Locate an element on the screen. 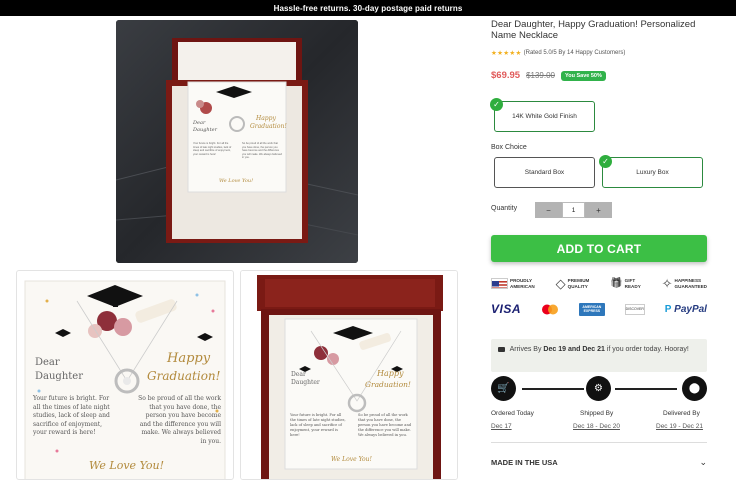  box-option-luxury: Luxury Box is located at coordinates (652, 172).